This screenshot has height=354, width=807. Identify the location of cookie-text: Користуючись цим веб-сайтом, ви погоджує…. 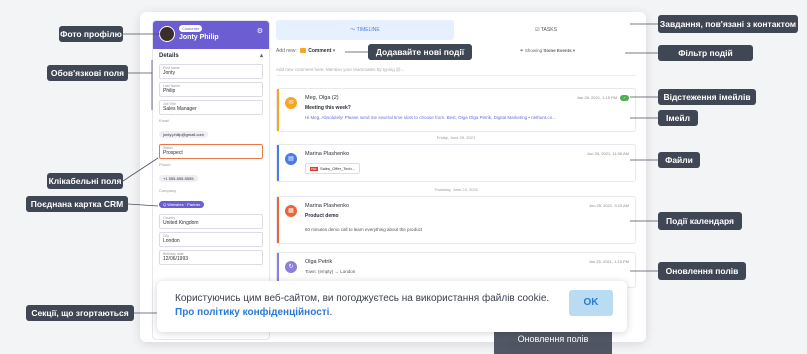
(362, 298).